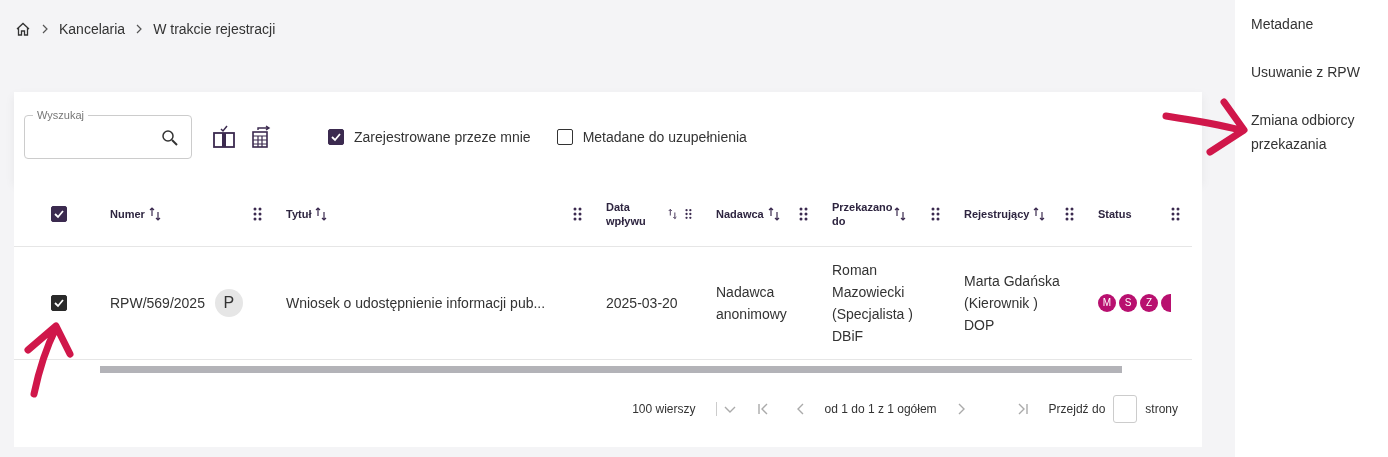 The width and height of the screenshot is (1388, 457). What do you see at coordinates (880, 409) in the screenshot?
I see `page-range: od 1 do 1 z 1 ogółem` at bounding box center [880, 409].